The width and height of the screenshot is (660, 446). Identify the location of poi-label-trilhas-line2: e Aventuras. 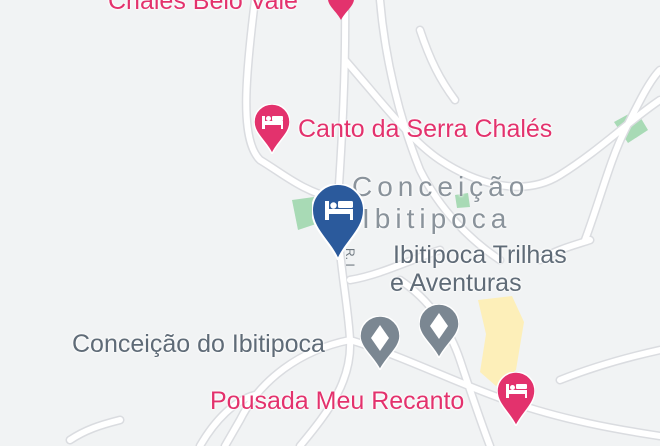
(456, 283).